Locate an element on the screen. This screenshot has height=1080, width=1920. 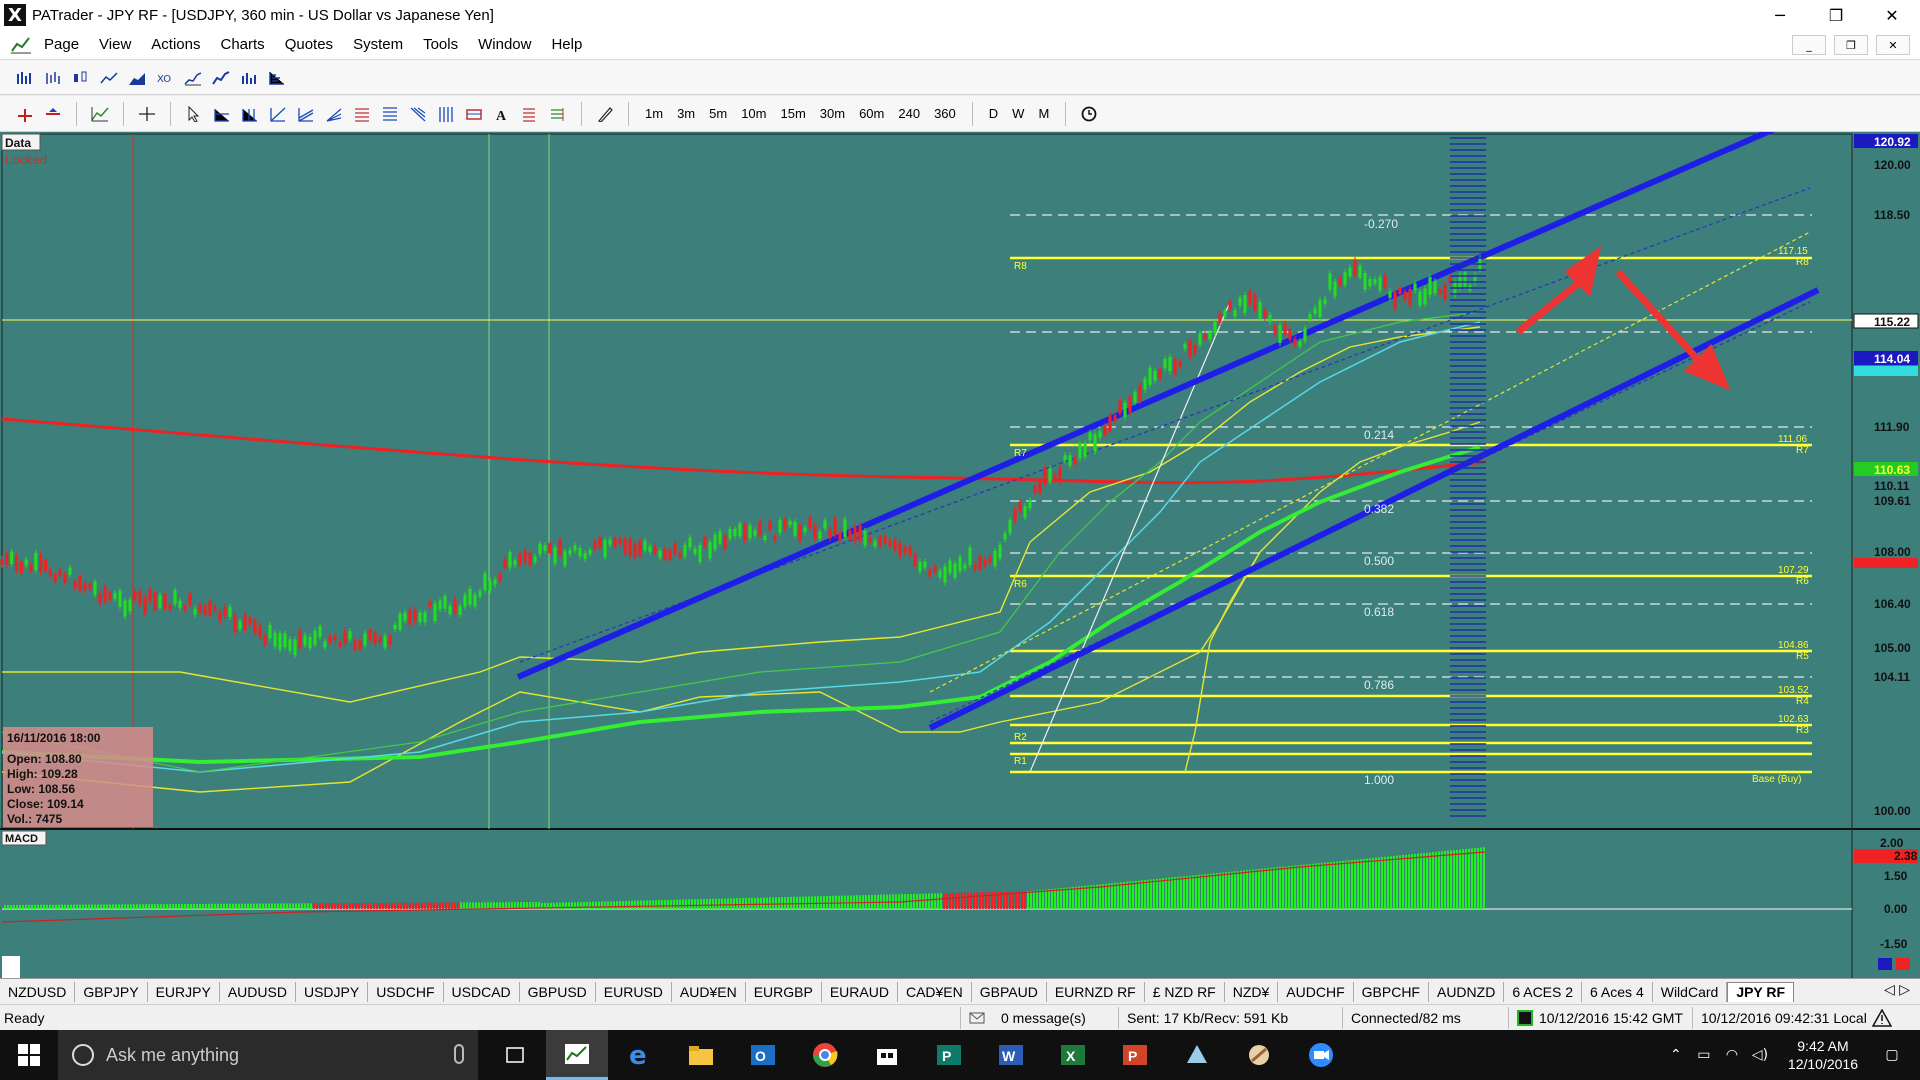
timeframe-5m-button: 5m is located at coordinates (718, 113).